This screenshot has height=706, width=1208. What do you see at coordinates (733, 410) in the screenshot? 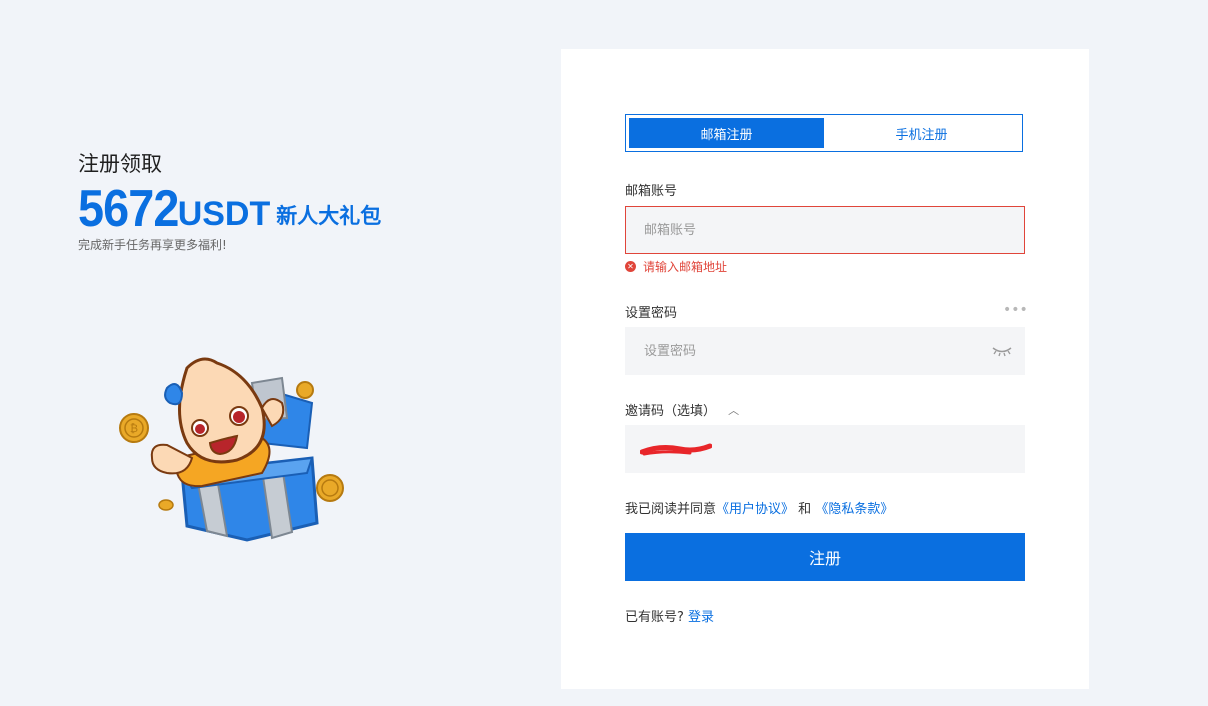
I see `chevron-up-icon: ︿` at bounding box center [733, 410].